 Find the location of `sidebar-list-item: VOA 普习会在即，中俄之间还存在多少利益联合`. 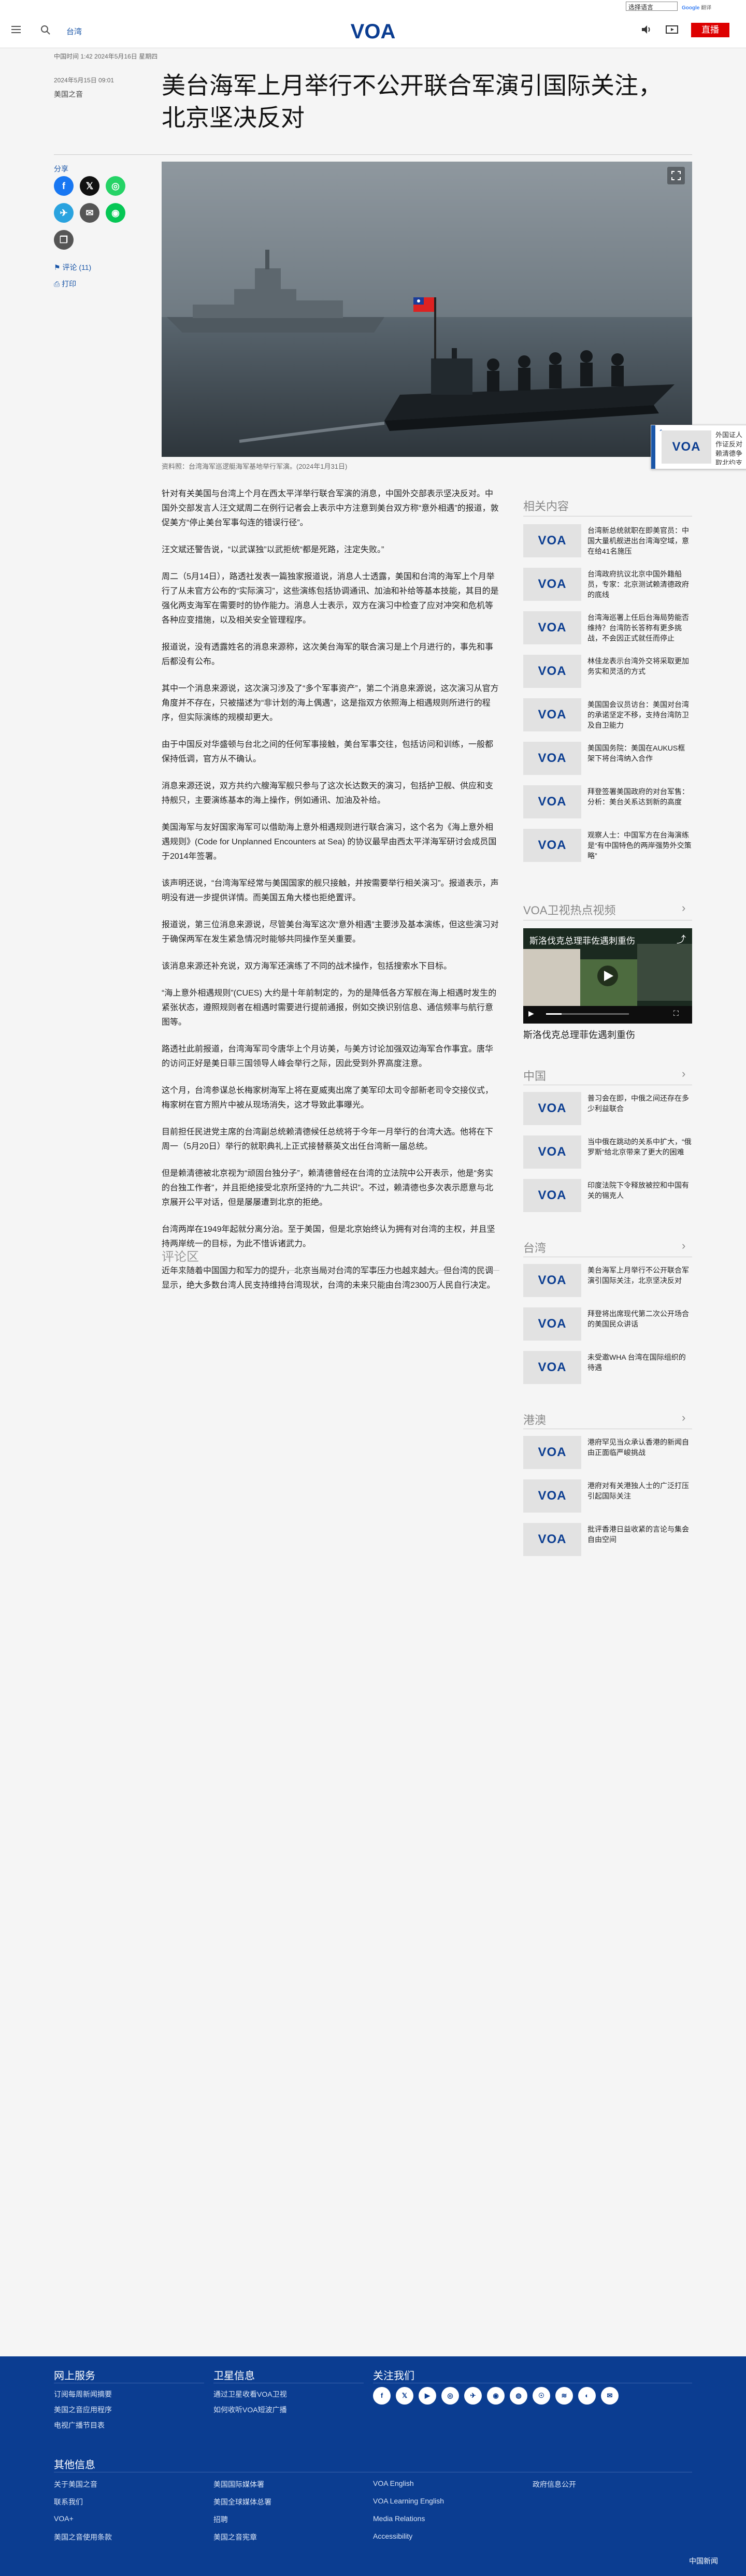

sidebar-list-item: VOA 普习会在即，中俄之间还存在多少利益联合 is located at coordinates (608, 1109).